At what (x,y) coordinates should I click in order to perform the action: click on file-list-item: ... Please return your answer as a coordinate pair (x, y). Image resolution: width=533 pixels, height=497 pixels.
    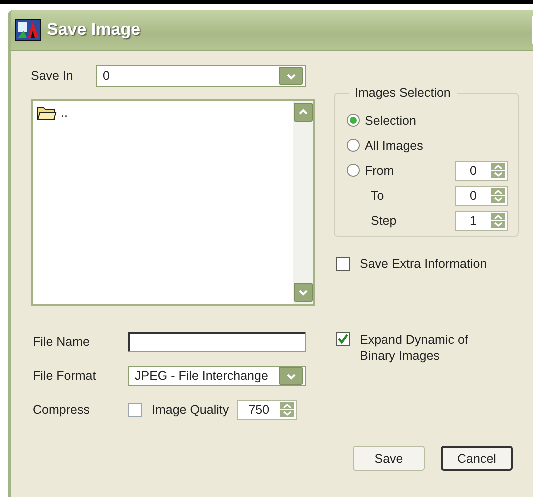
    Looking at the image, I should click on (163, 113).